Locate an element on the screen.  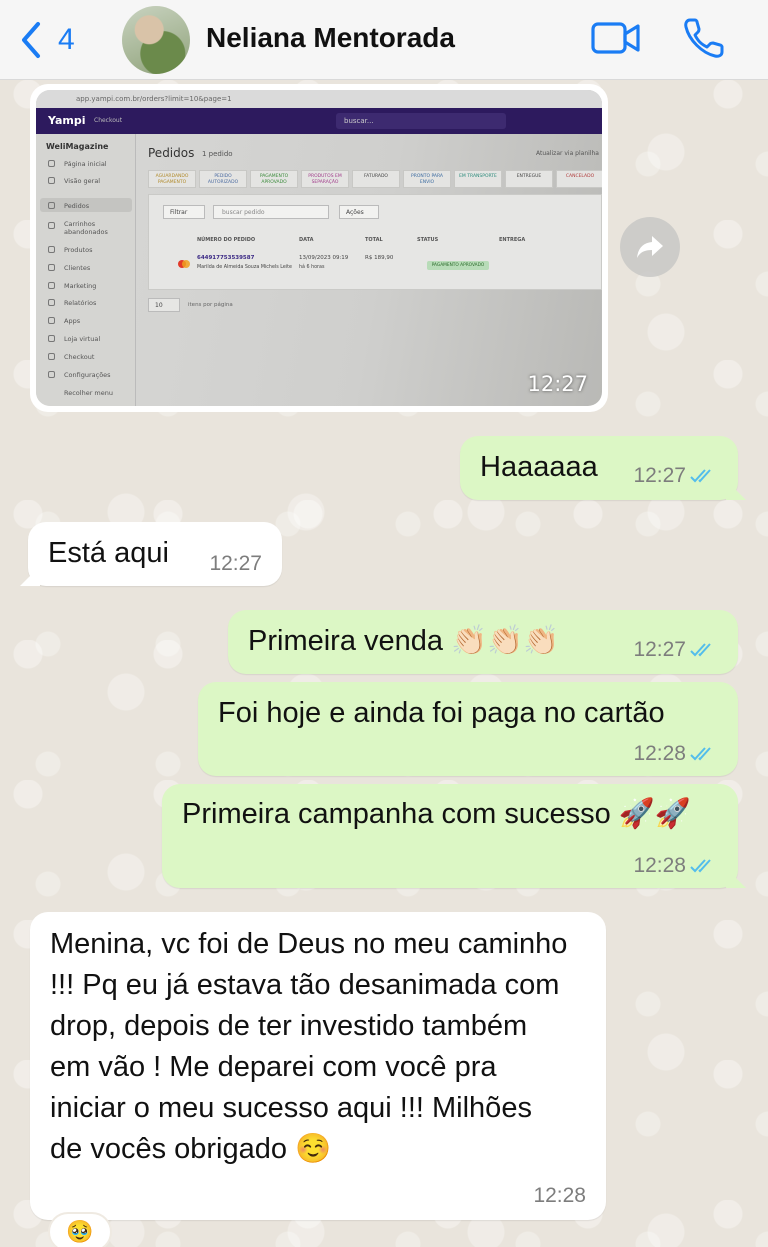
message-bubble: Primeira venda 👏🏻👏🏻👏🏻 12:27 is located at coordinates (483, 642).